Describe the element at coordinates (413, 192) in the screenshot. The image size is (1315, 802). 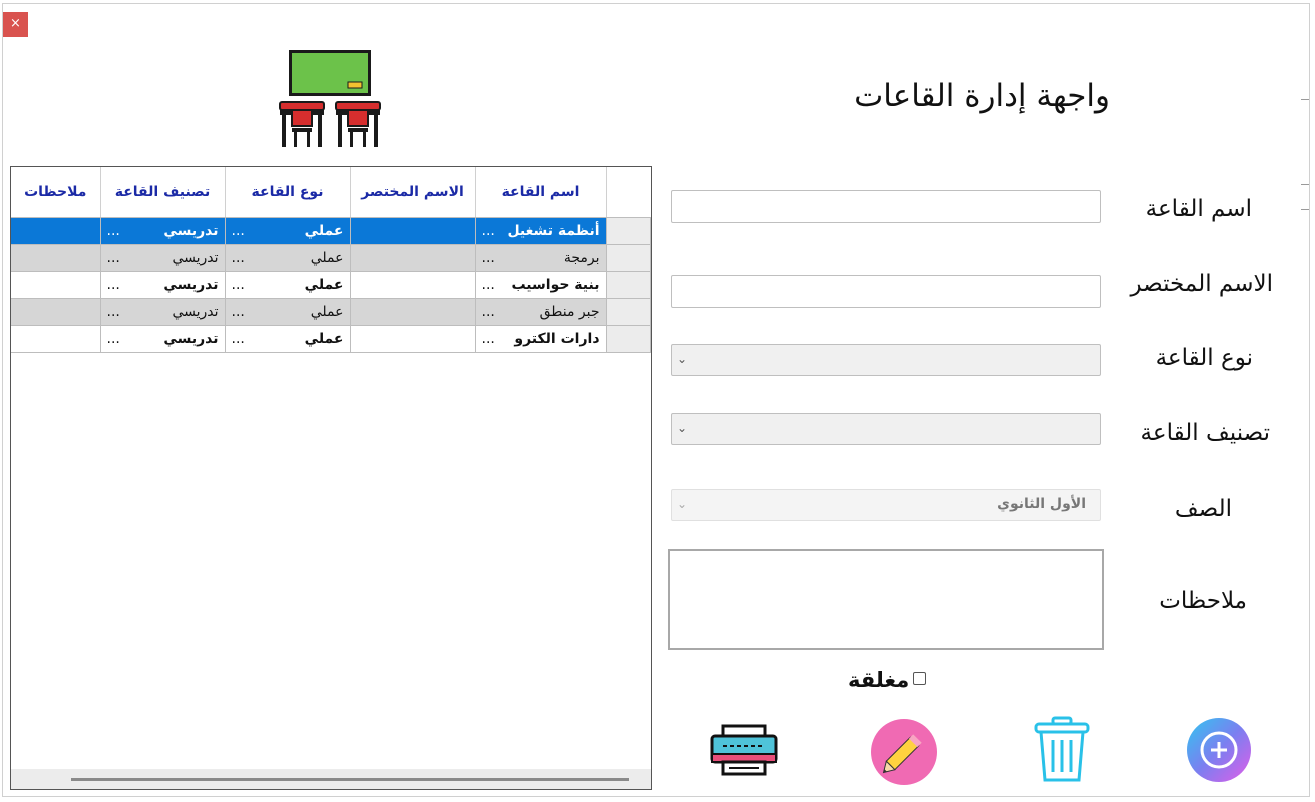
I see `column-header-short-name: الاسم المختصر` at that location.